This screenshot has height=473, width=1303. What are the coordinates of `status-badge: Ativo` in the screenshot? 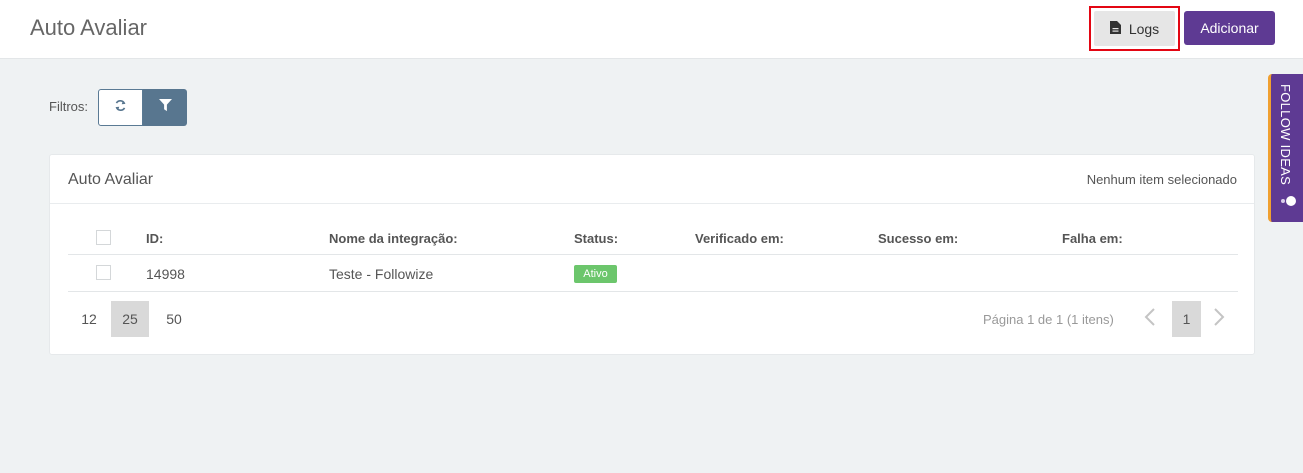 It's located at (595, 274).